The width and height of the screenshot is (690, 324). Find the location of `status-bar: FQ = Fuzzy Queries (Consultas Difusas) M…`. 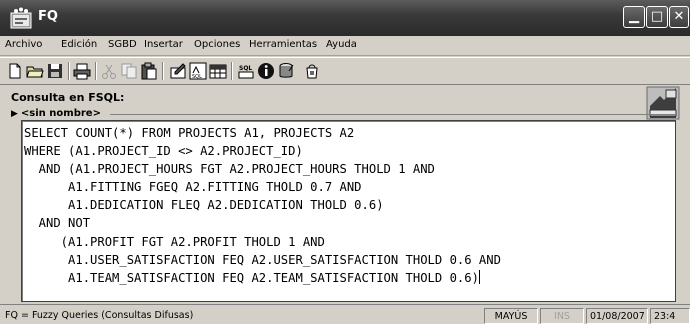

status-bar: FQ = Fuzzy Queries (Consultas Difusas) M… is located at coordinates (345, 314).